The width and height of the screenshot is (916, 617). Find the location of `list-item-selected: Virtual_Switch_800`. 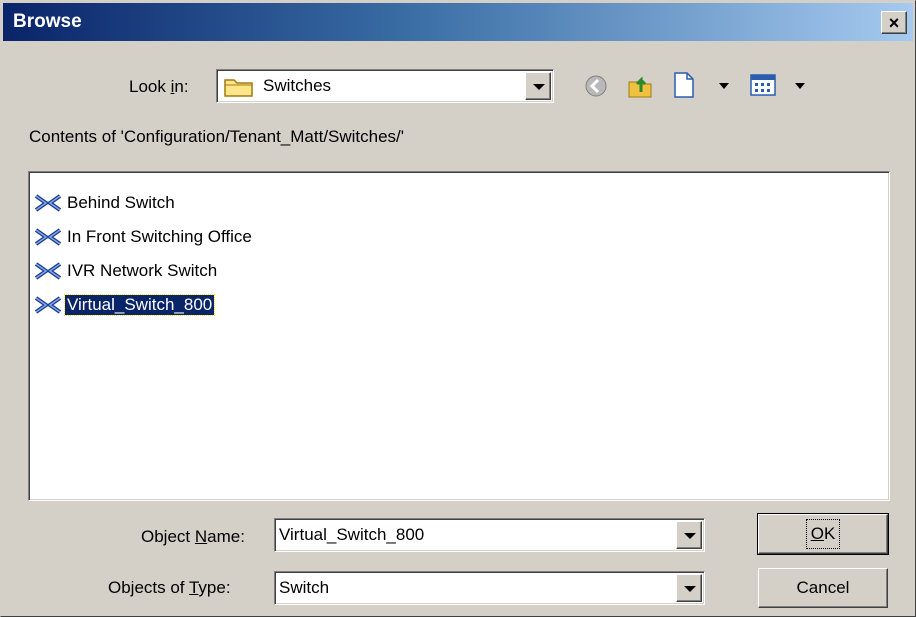

list-item-selected: Virtual_Switch_800 is located at coordinates (124, 305).